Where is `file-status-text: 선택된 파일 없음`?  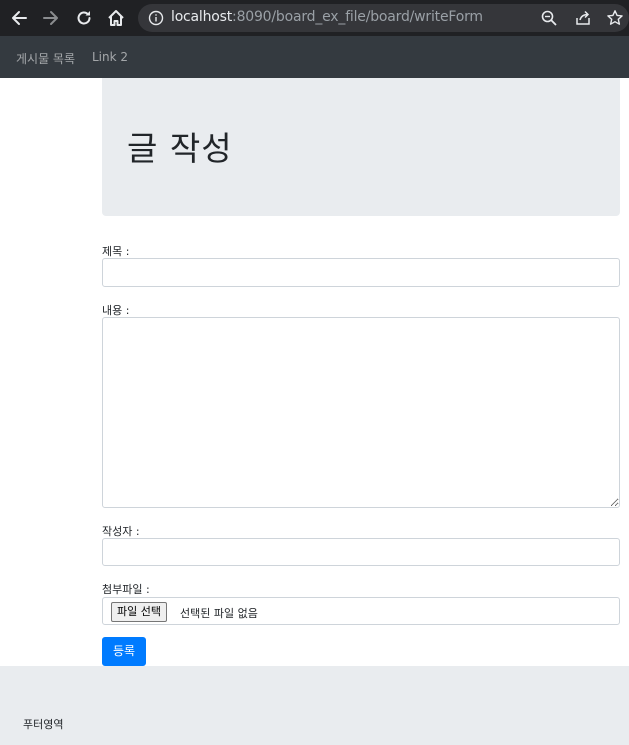 file-status-text: 선택된 파일 없음 is located at coordinates (219, 613).